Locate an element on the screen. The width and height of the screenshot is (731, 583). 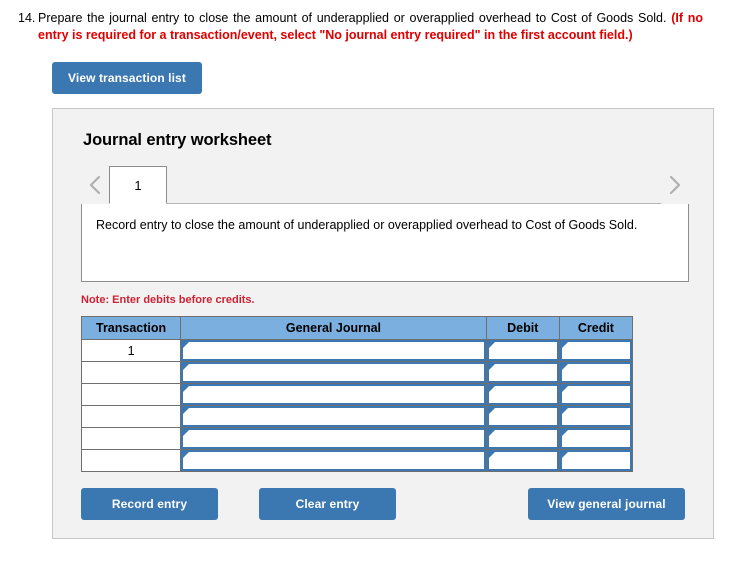
column-header-debit: Debit is located at coordinates (522, 328).